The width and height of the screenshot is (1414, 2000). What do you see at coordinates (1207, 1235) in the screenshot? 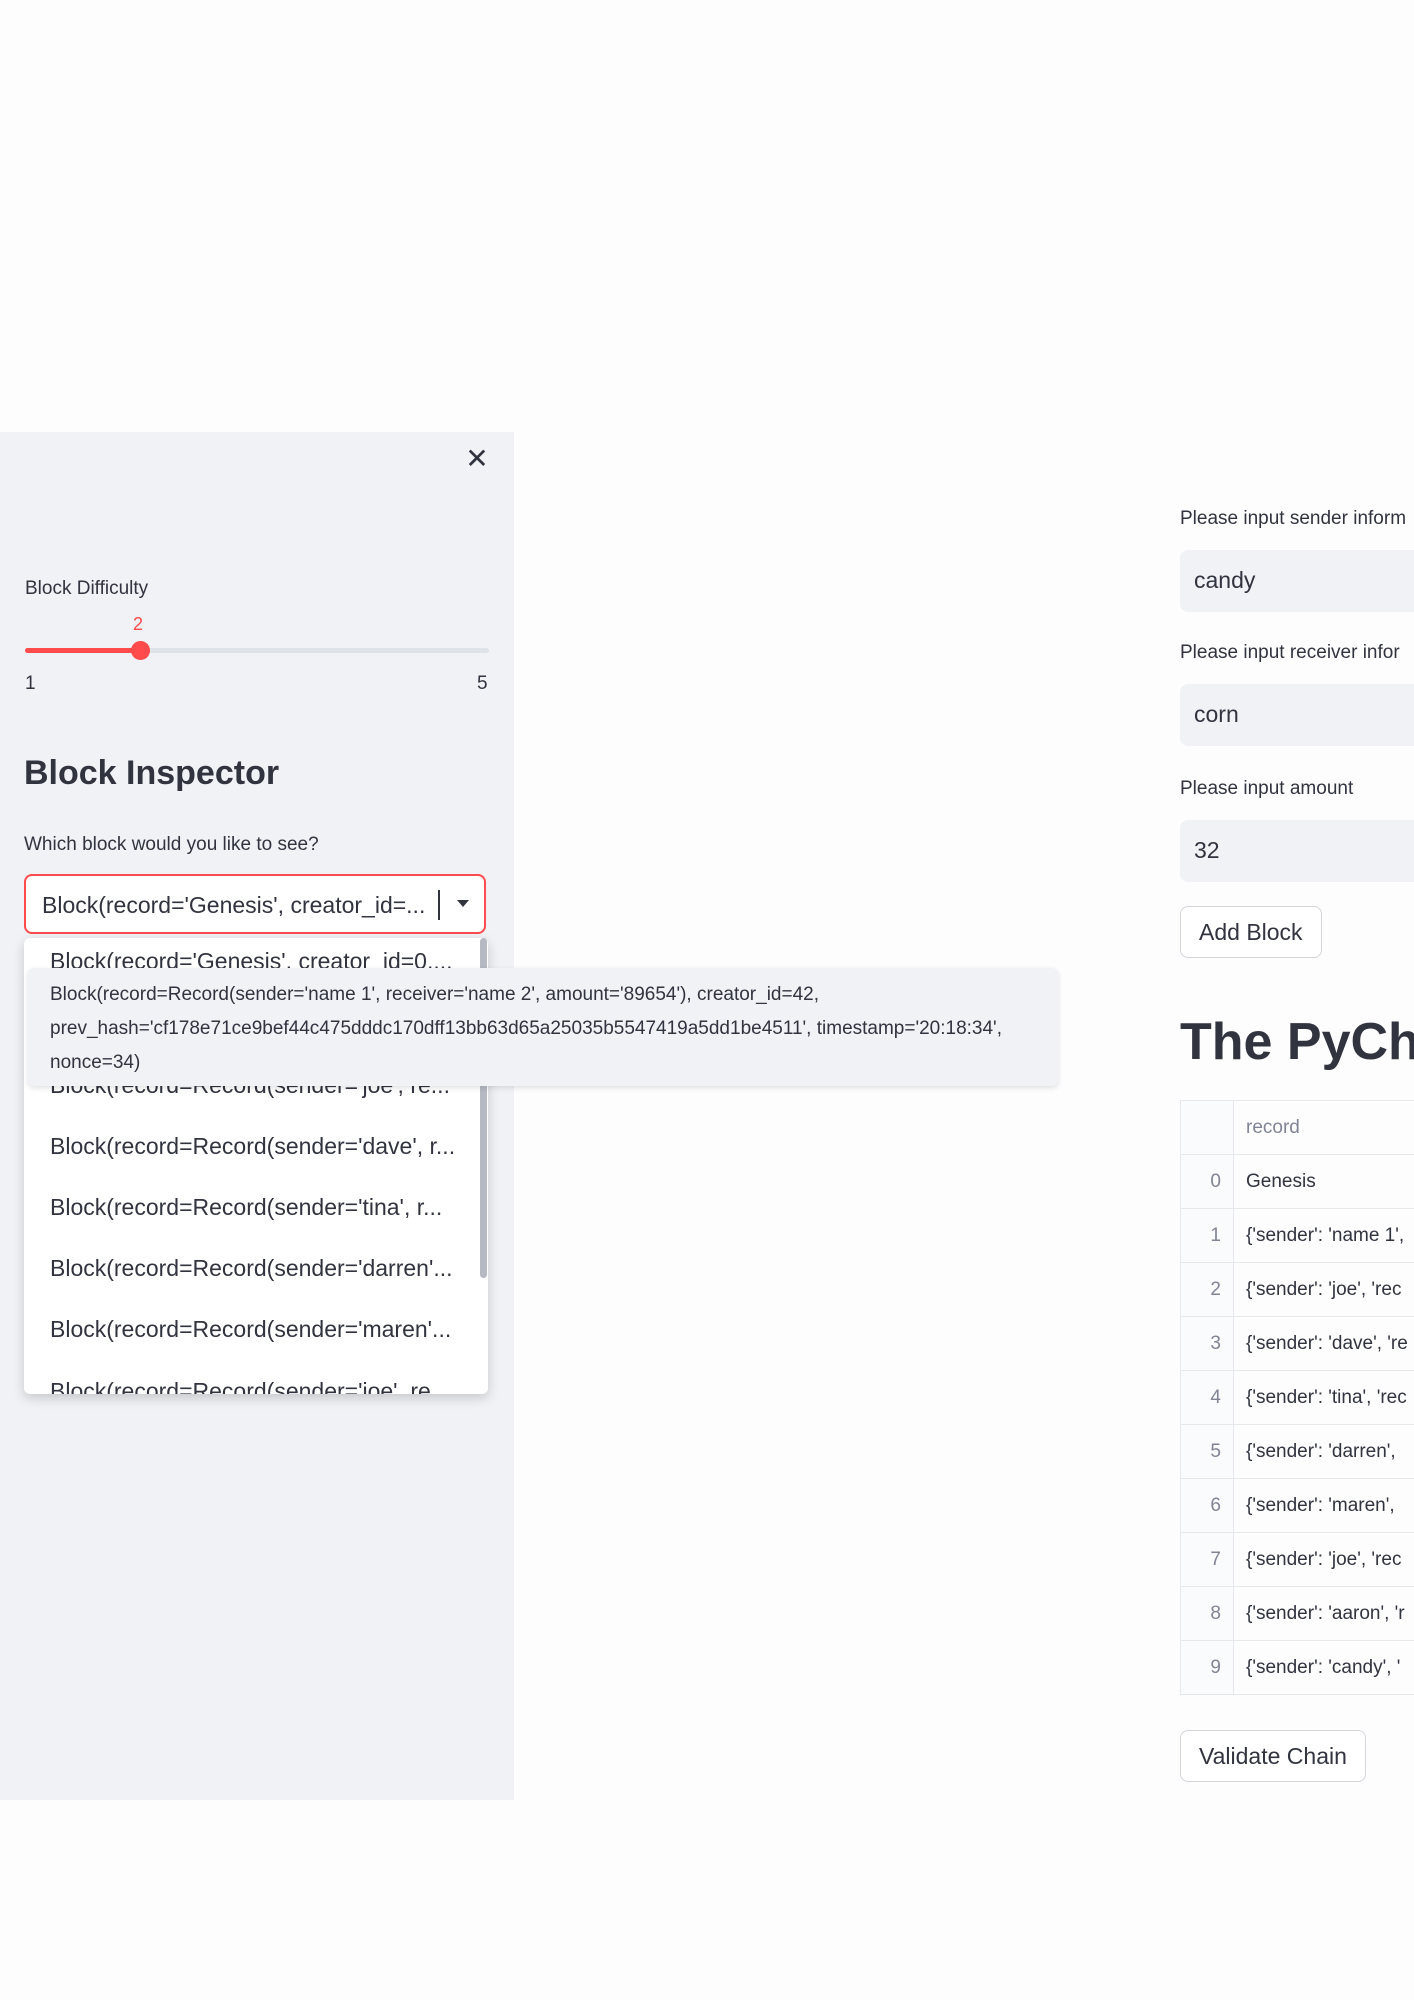
I see `row-index: 1` at bounding box center [1207, 1235].